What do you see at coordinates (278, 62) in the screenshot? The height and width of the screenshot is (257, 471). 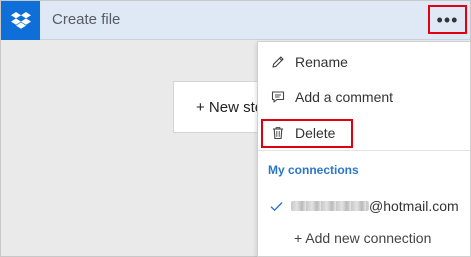 I see `pencil-icon` at bounding box center [278, 62].